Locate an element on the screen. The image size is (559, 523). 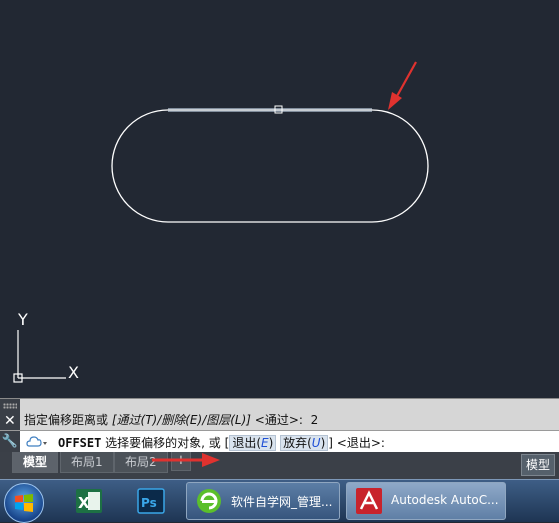
command-history: ✕ 指定偏移距离或 [通过(T)/删除(E)/图层(L)] <通过>: 2 is located at coordinates (279, 414).